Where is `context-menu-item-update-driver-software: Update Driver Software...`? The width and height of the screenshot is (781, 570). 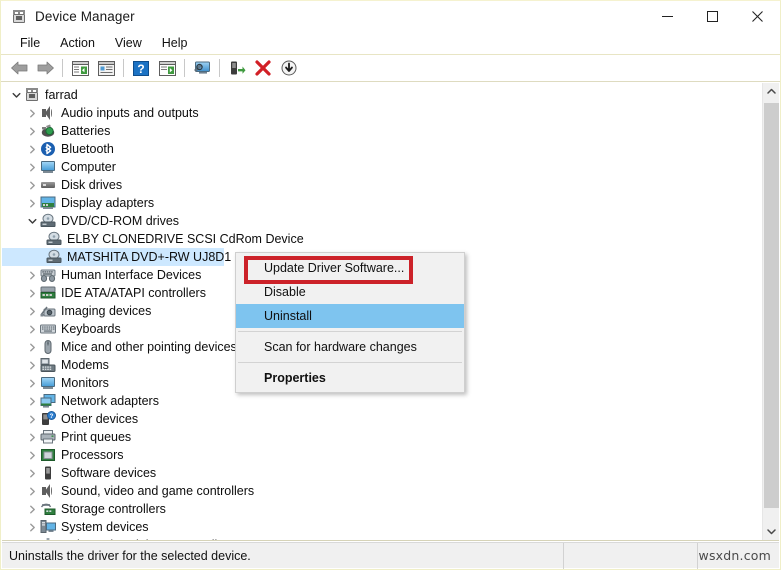 context-menu-item-update-driver-software: Update Driver Software... is located at coordinates (350, 268).